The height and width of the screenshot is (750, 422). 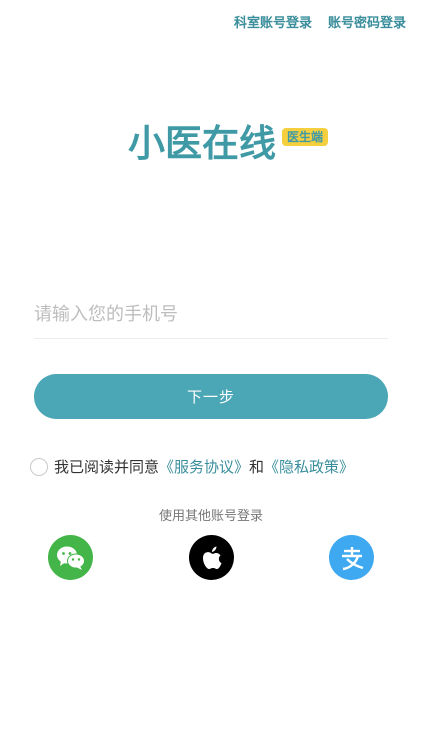 What do you see at coordinates (211, 396) in the screenshot?
I see `next-button: 下一步` at bounding box center [211, 396].